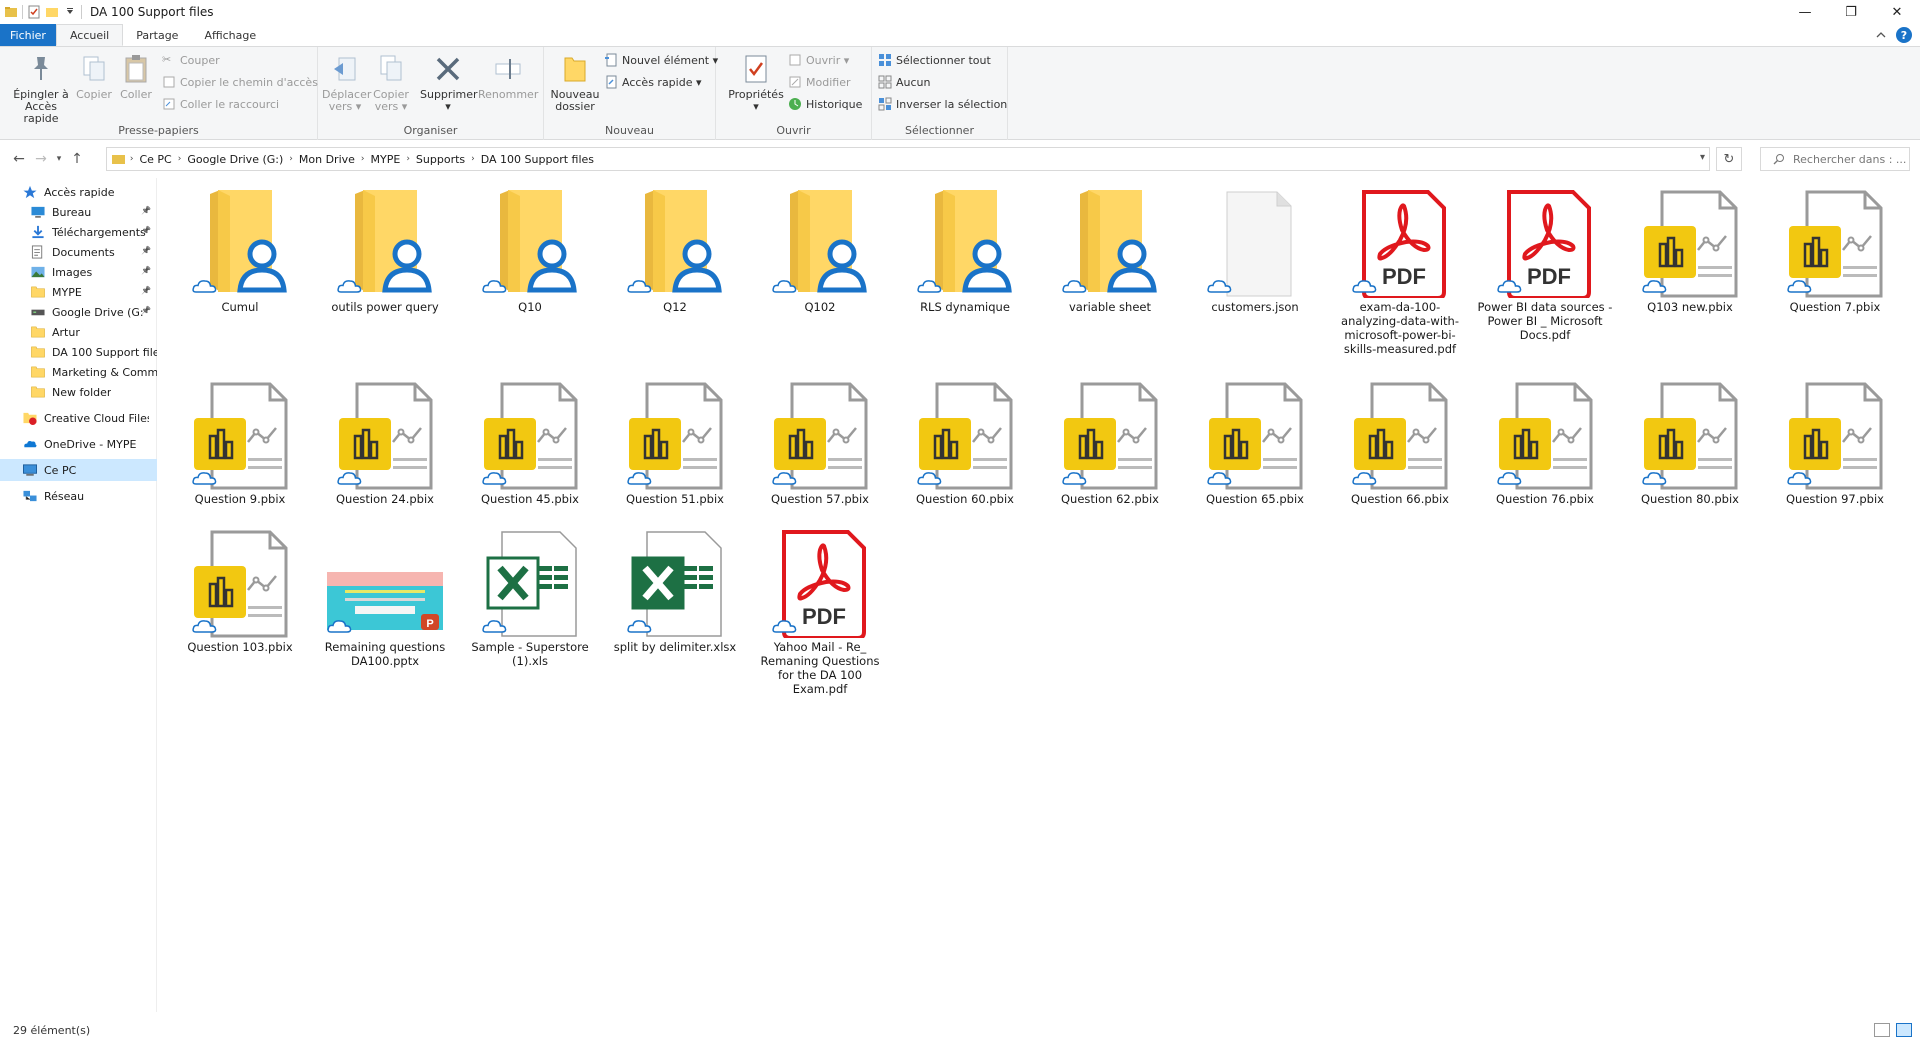 Image resolution: width=1920 pixels, height=1042 pixels. Describe the element at coordinates (155, 159) in the screenshot. I see `breadcrumb-ce-pc: Ce PC` at that location.